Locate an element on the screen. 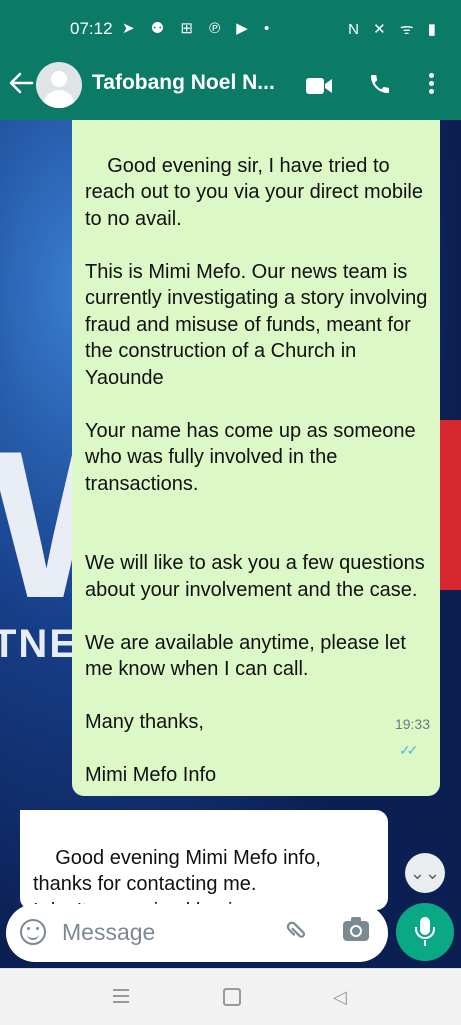  back-arrow-icon is located at coordinates (21, 85).